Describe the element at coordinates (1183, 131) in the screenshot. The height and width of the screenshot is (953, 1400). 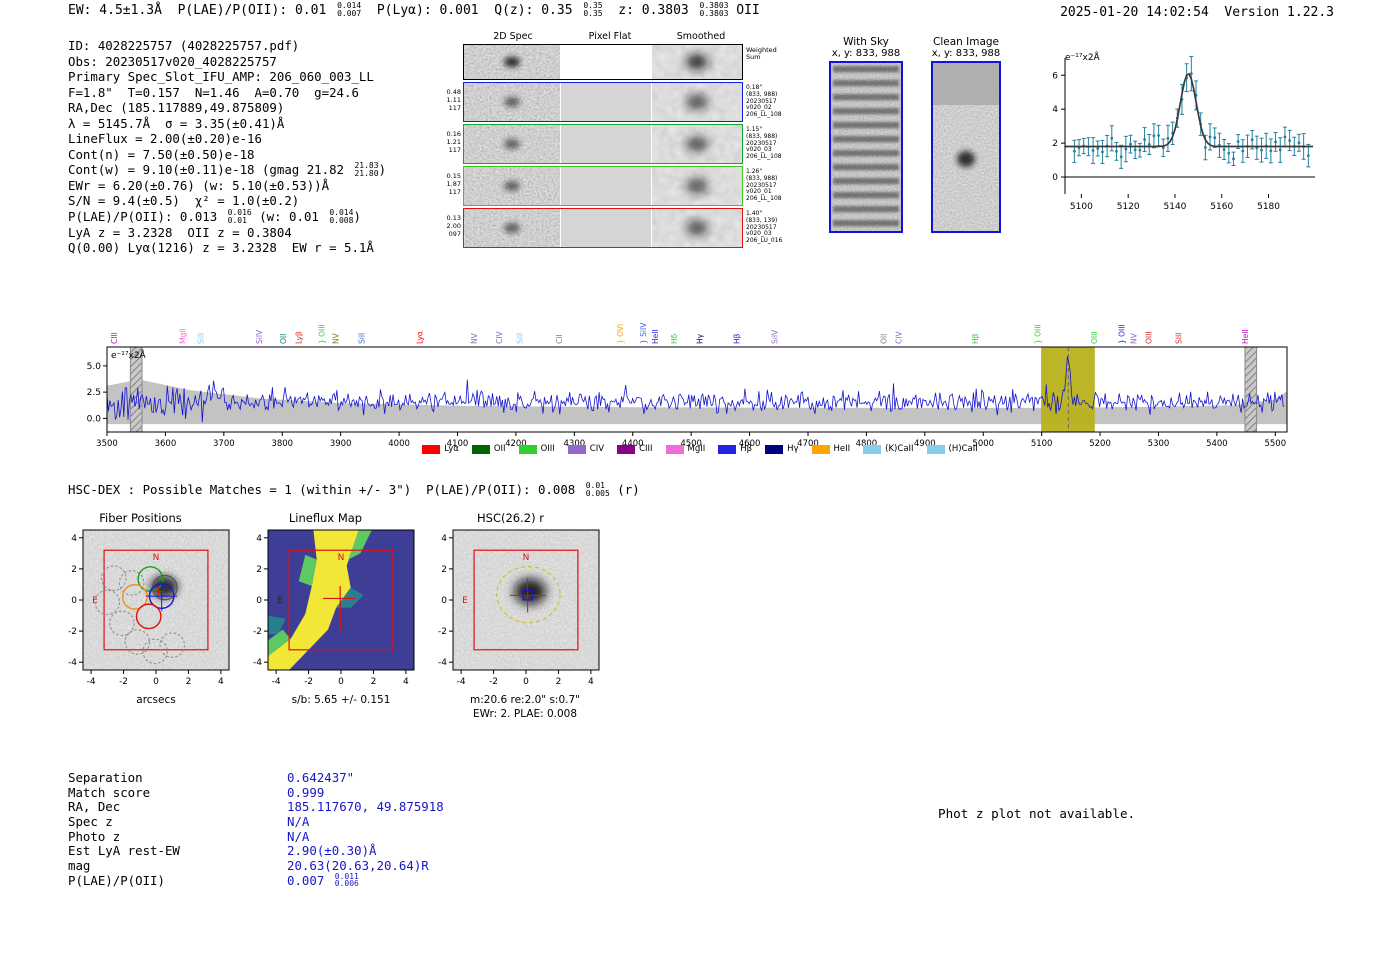
I see `line-fit-plot: 0 2 4 6 5100 5120 5140 5160 5180 e⁻¹⁷x2Å` at that location.